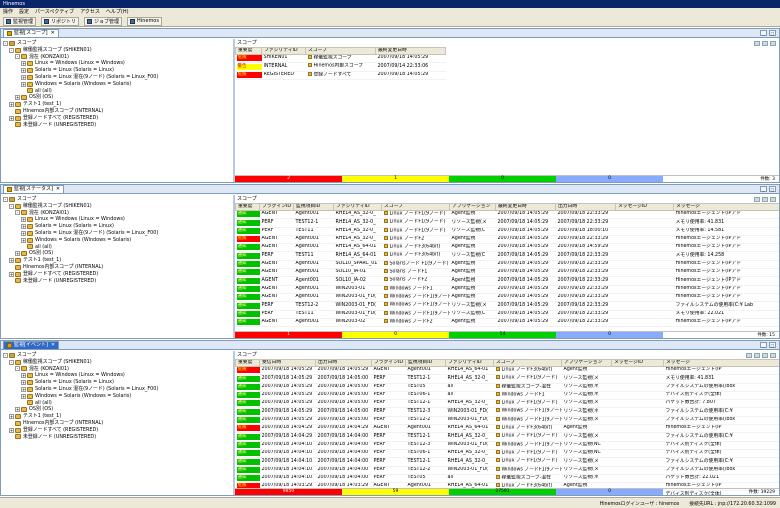 The image size is (780, 508). Describe the element at coordinates (763, 345) in the screenshot. I see `minimize-icon: _` at that location.